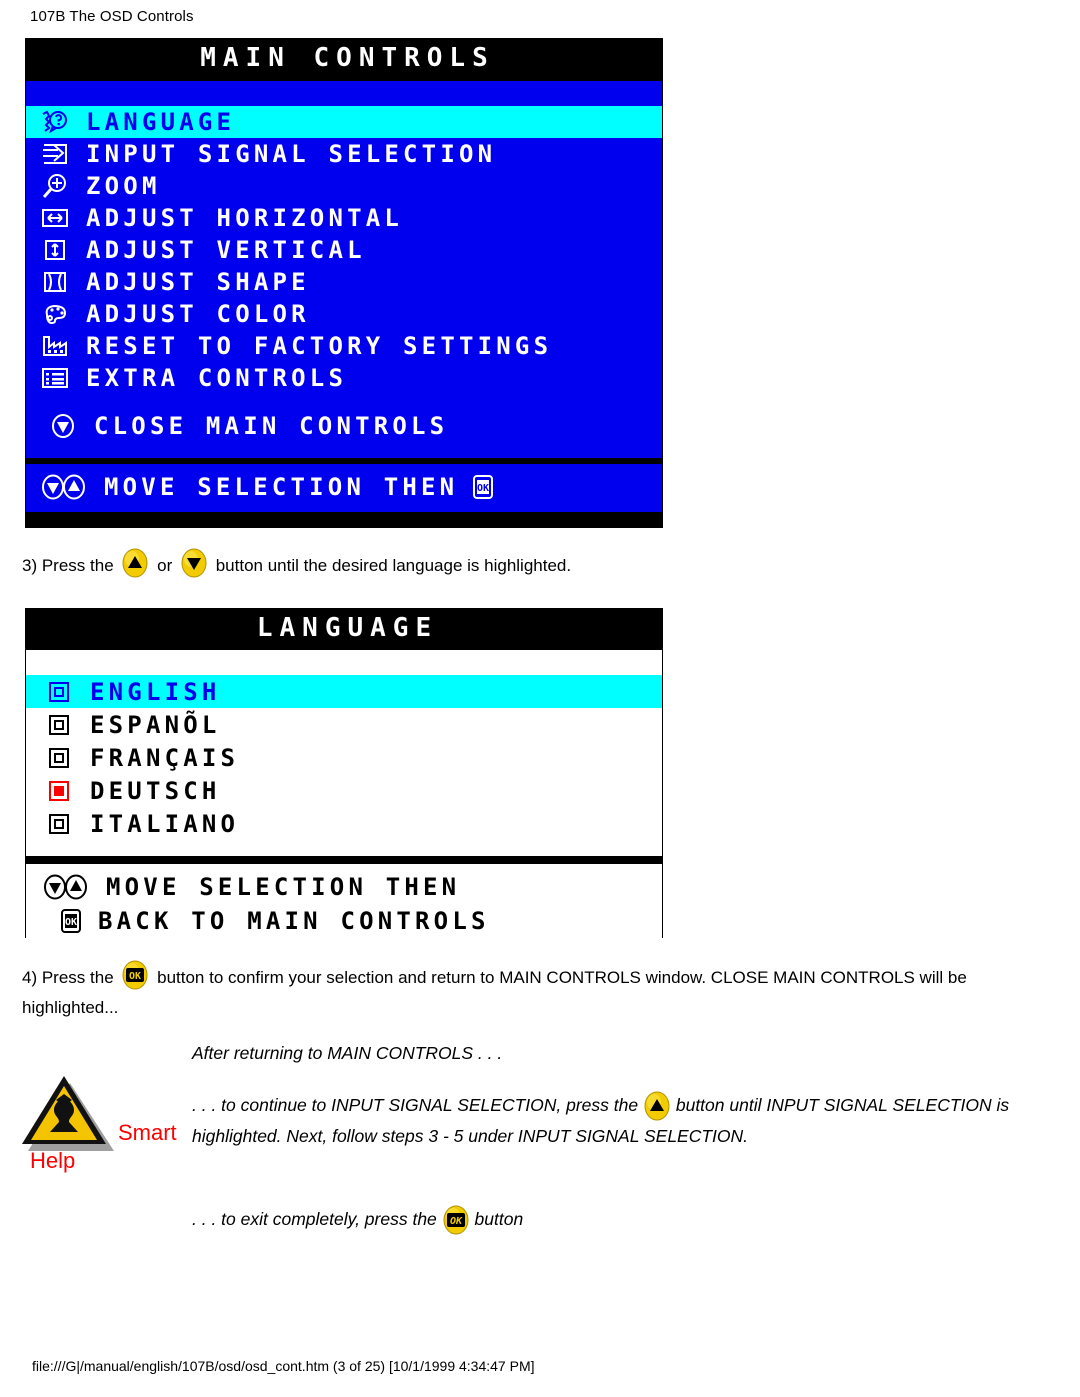 The image size is (1080, 1397). What do you see at coordinates (344, 724) in the screenshot?
I see `language-option-espanol: ESPANÕL` at bounding box center [344, 724].